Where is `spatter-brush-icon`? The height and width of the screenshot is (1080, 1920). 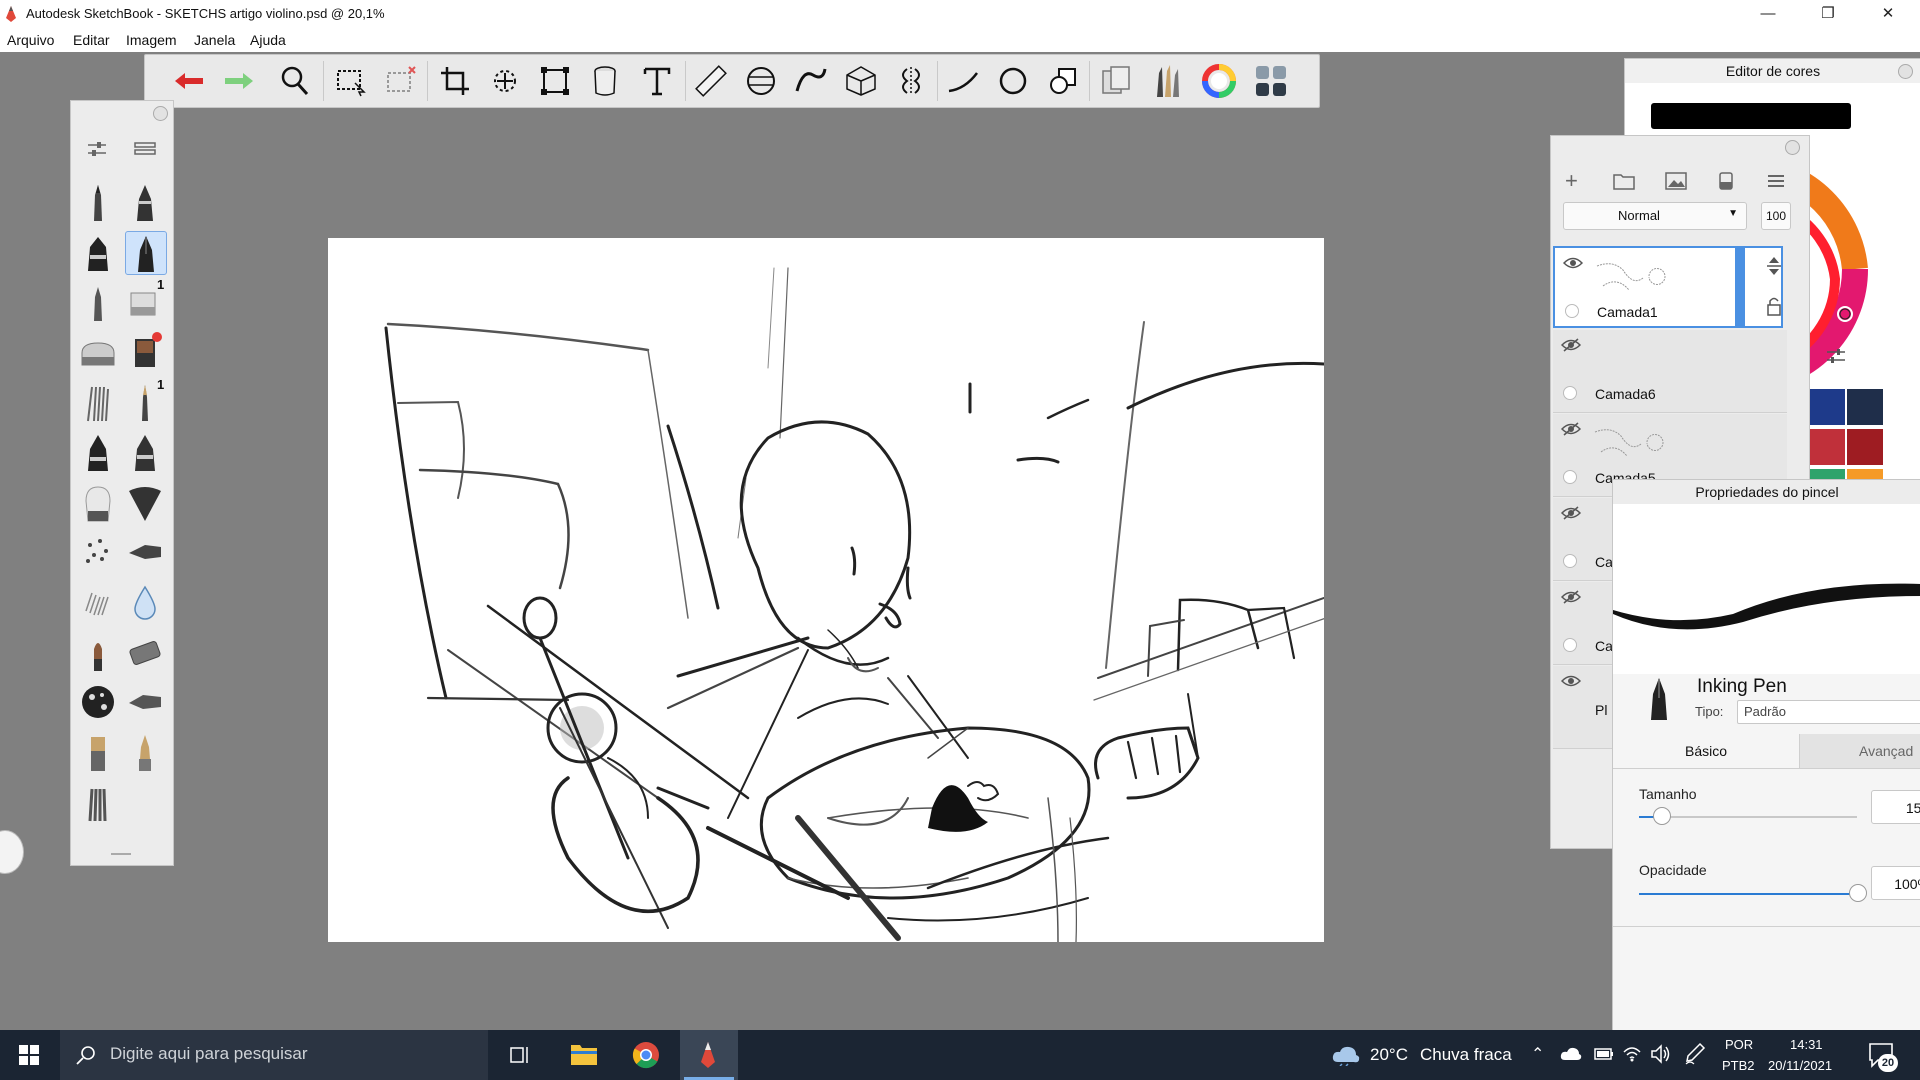 spatter-brush-icon is located at coordinates (98, 552).